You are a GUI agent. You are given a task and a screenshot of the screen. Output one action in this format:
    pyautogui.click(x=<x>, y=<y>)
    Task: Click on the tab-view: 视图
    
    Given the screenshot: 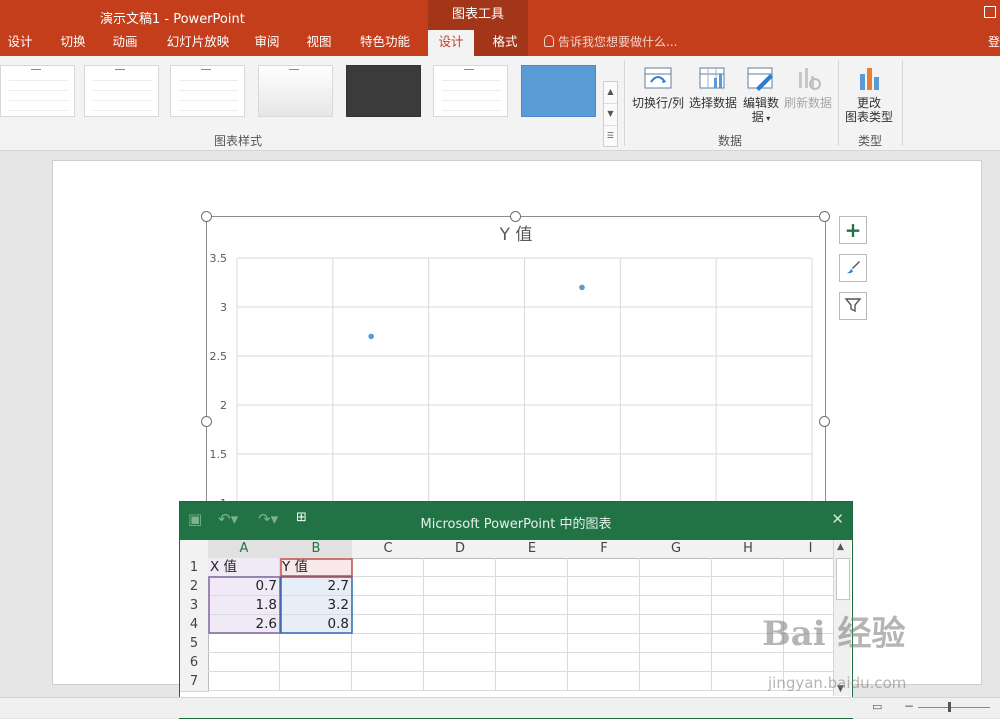 What is the action you would take?
    pyautogui.click(x=319, y=43)
    